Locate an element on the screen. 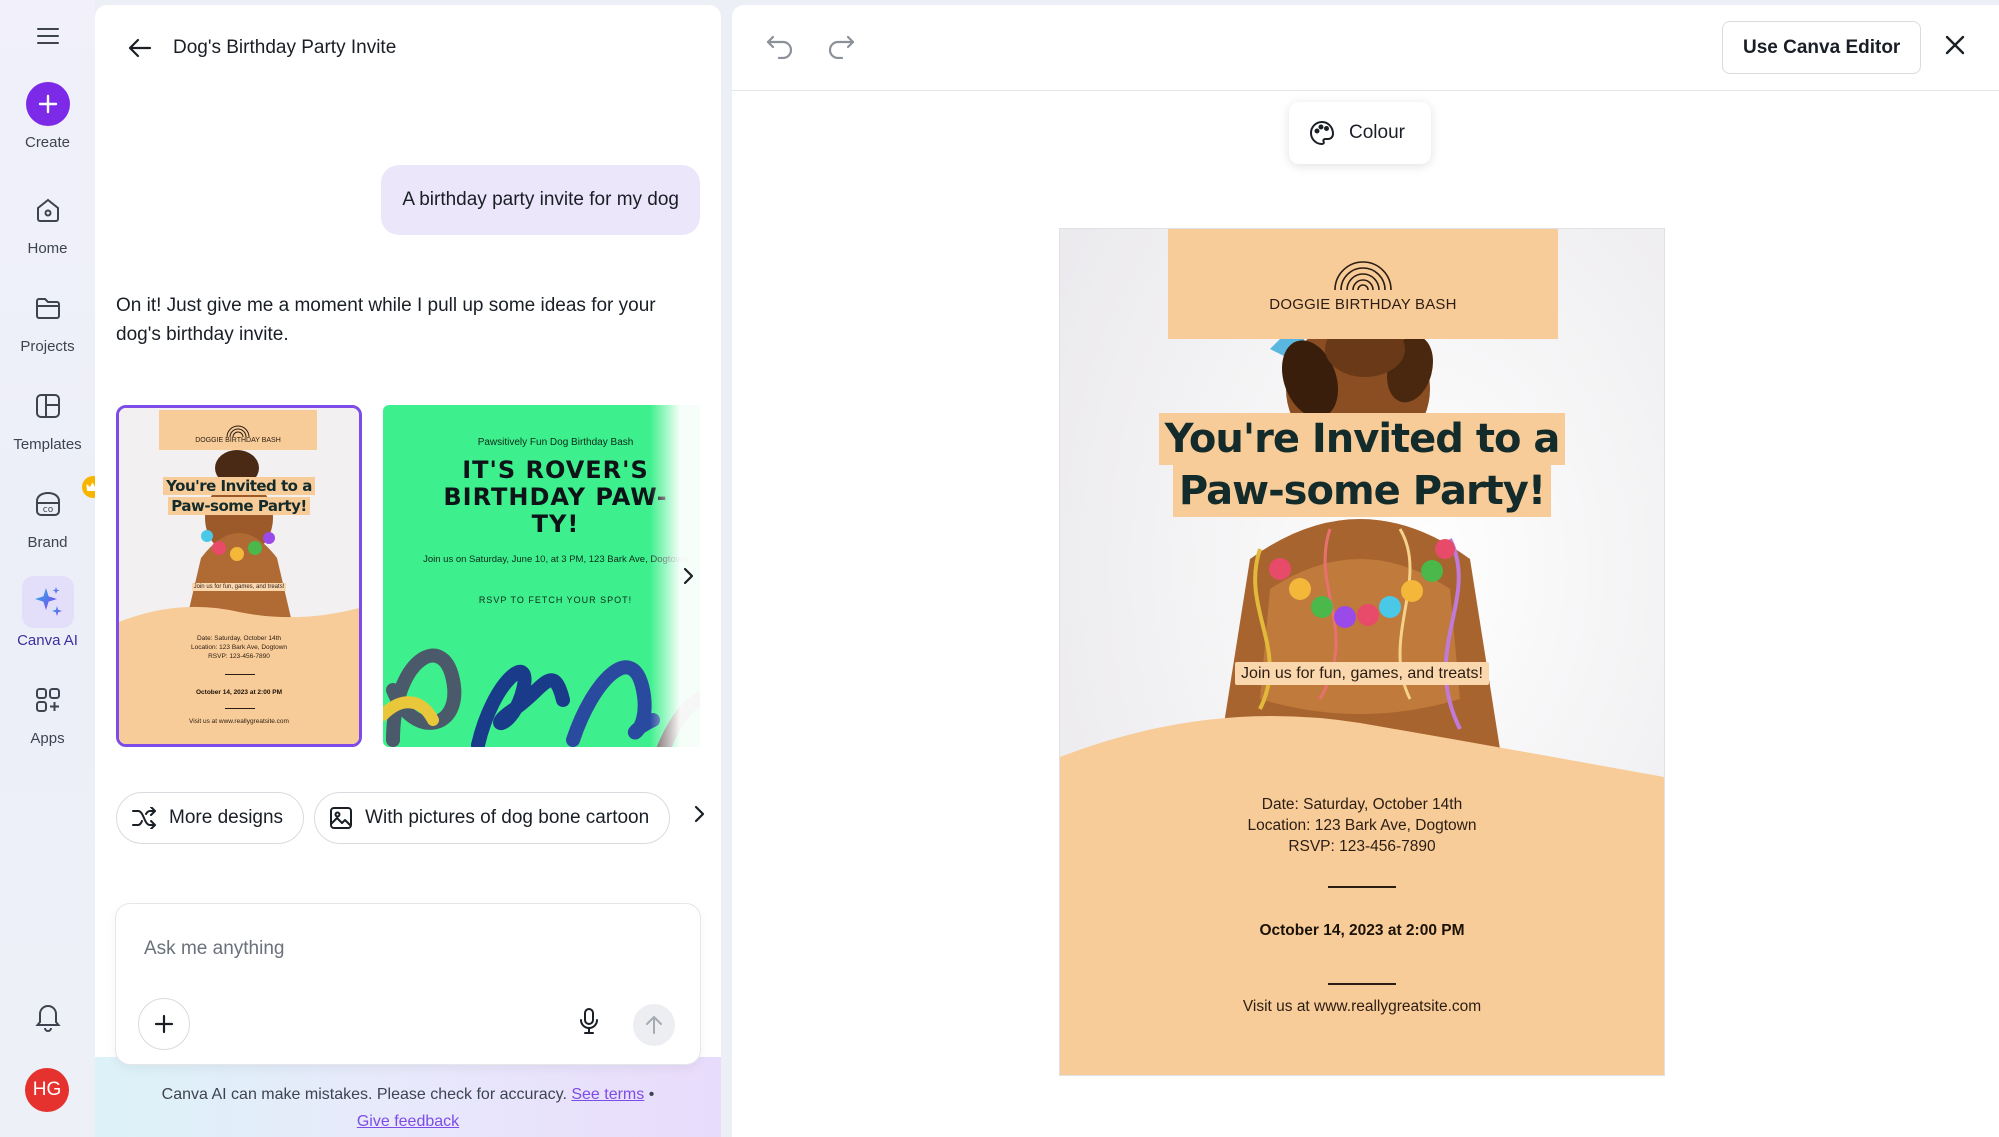 This screenshot has height=1137, width=1999. dog-bone-pictures-chip: With pictures of dog bone cartoon is located at coordinates (492, 818).